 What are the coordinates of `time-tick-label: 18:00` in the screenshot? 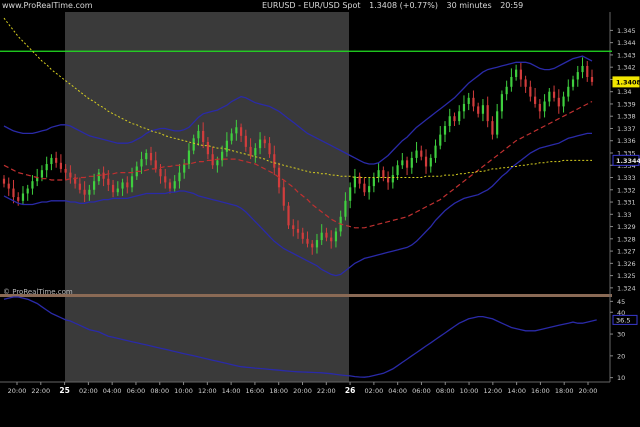 It's located at (278, 391).